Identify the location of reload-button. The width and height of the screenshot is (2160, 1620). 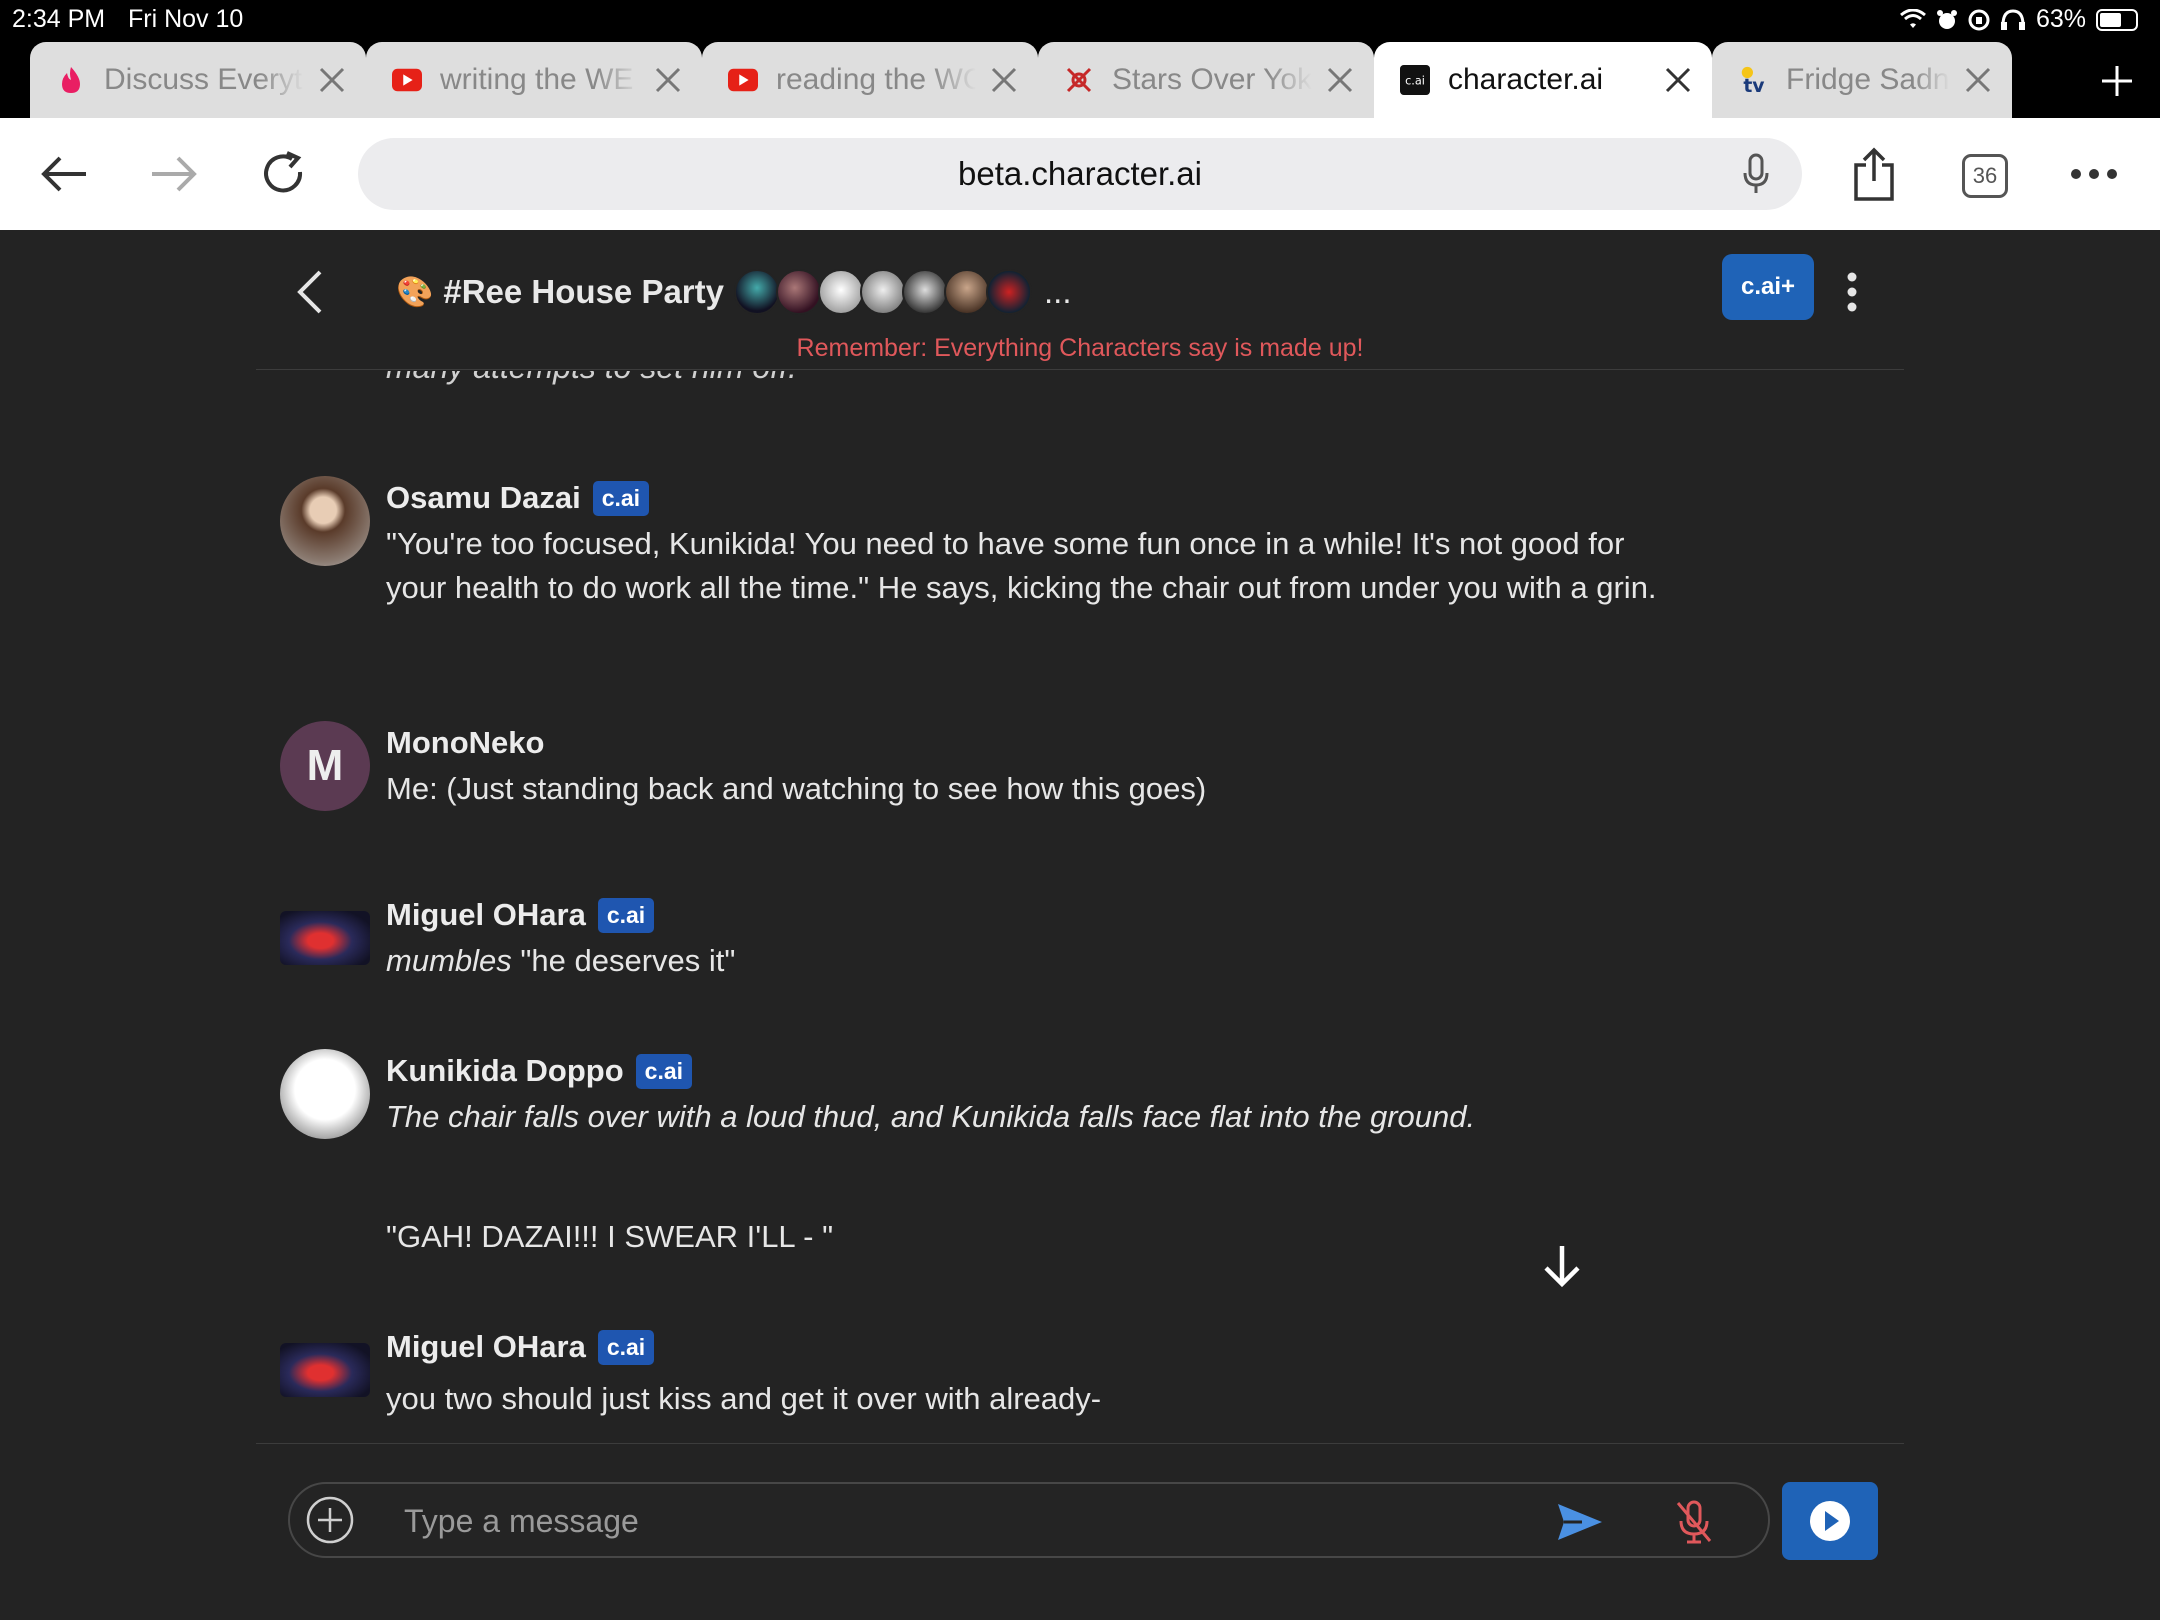
(284, 174).